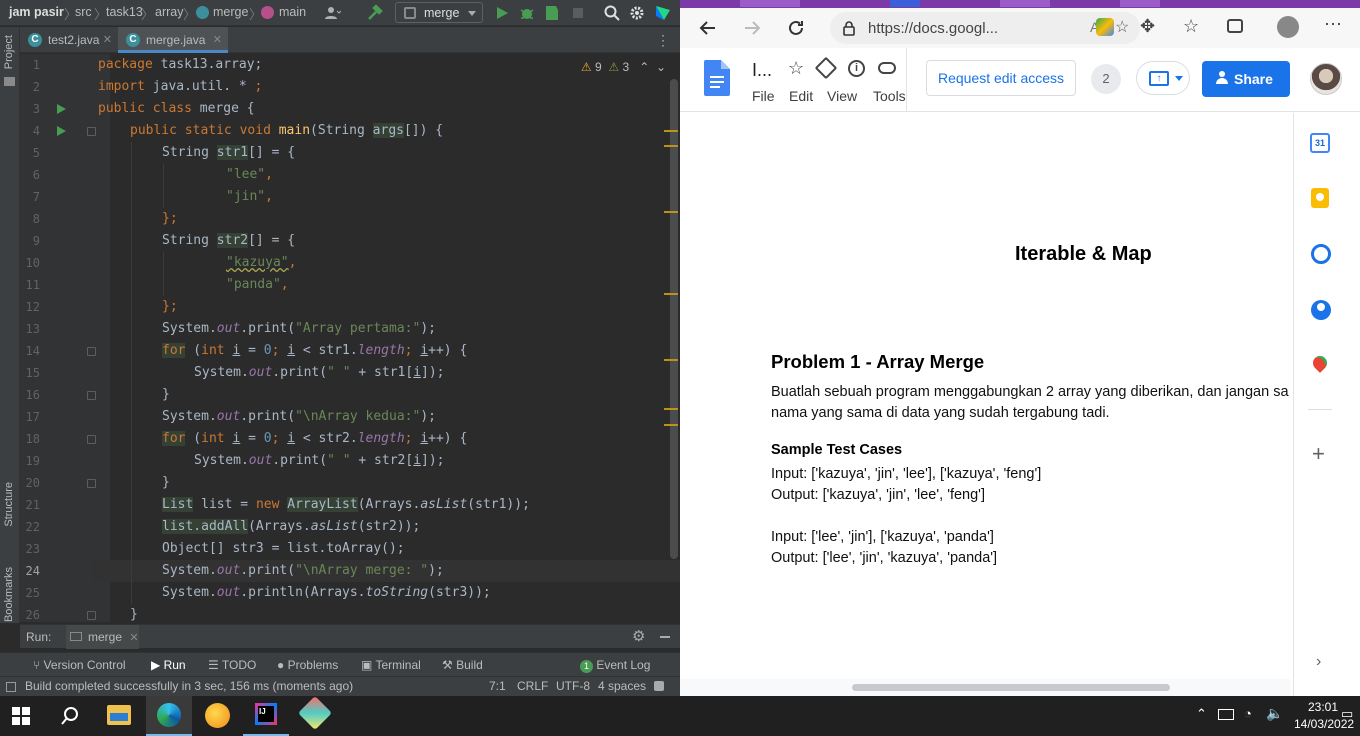 This screenshot has width=1360, height=736. Describe the element at coordinates (1320, 363) in the screenshot. I see `maps-icon` at that location.